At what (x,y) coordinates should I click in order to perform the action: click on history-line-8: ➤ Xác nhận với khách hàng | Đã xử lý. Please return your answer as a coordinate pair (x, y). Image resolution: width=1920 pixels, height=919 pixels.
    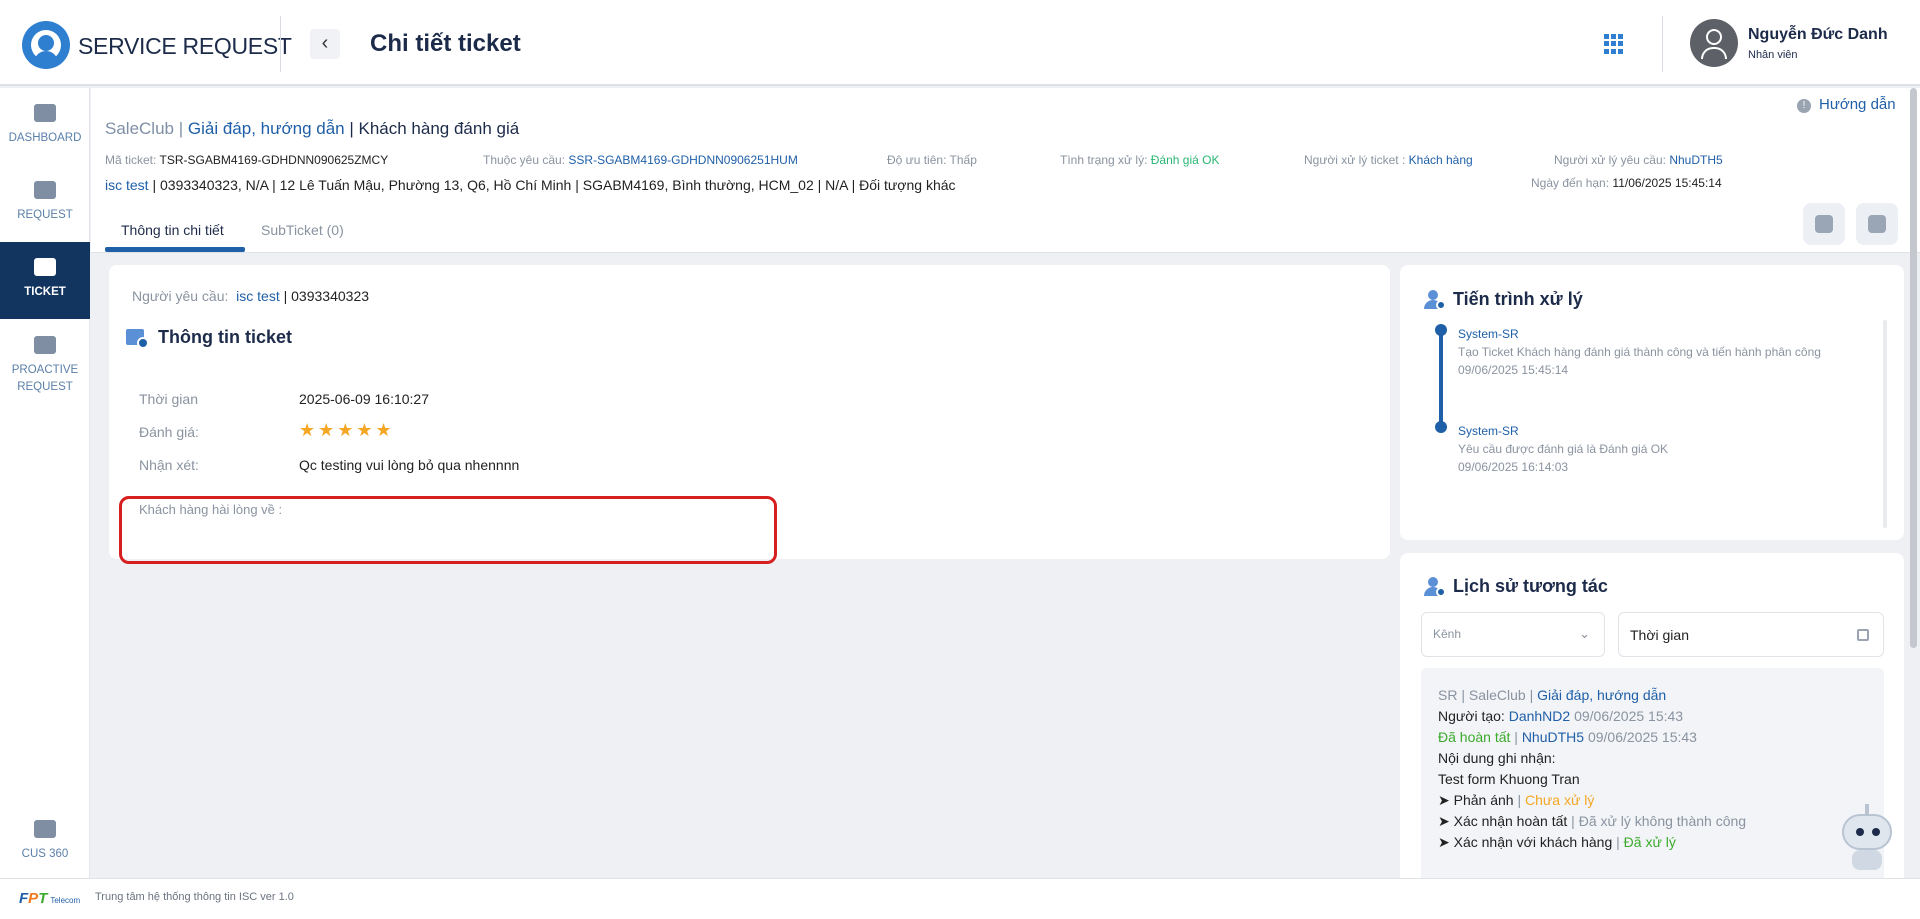
    Looking at the image, I should click on (1557, 842).